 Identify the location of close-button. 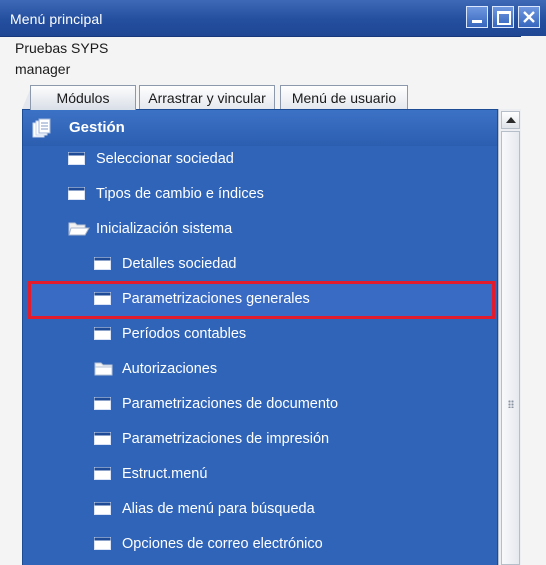
(529, 17).